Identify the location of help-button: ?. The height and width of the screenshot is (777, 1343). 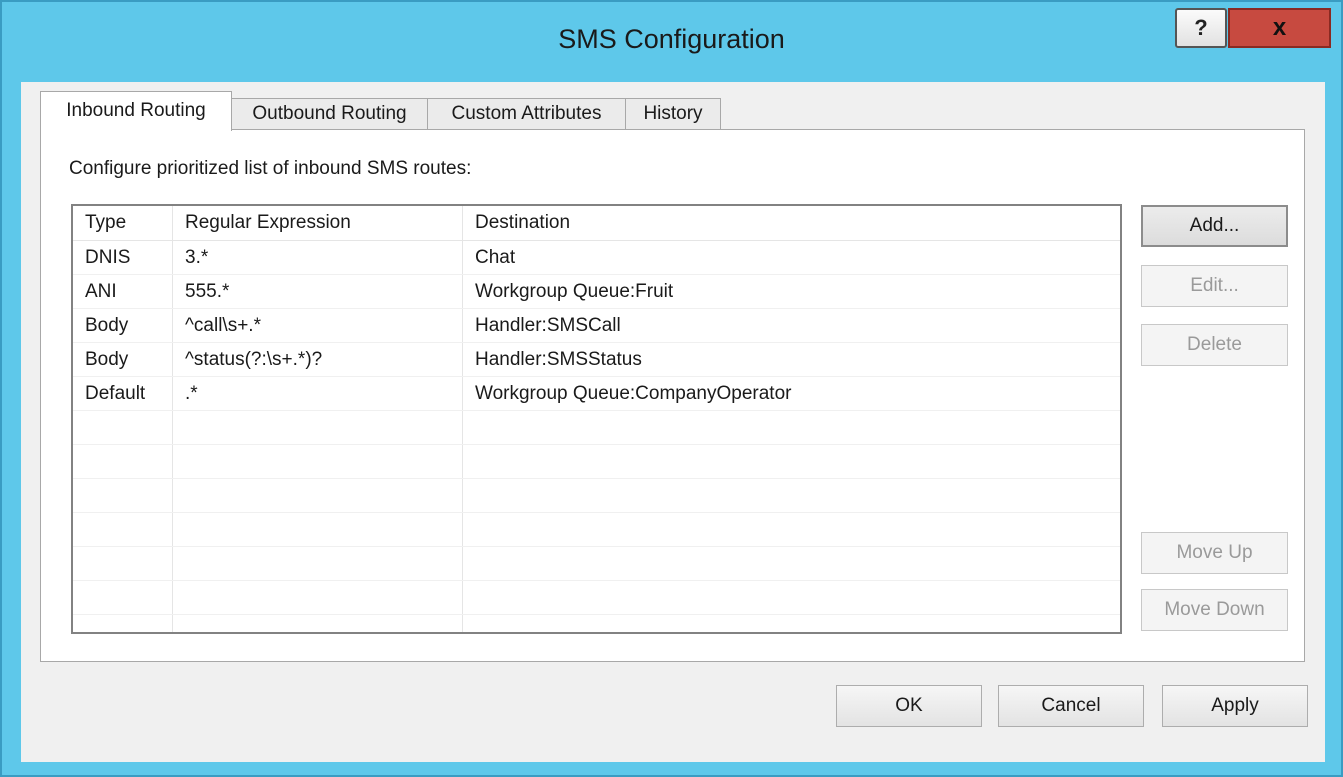
(1201, 28).